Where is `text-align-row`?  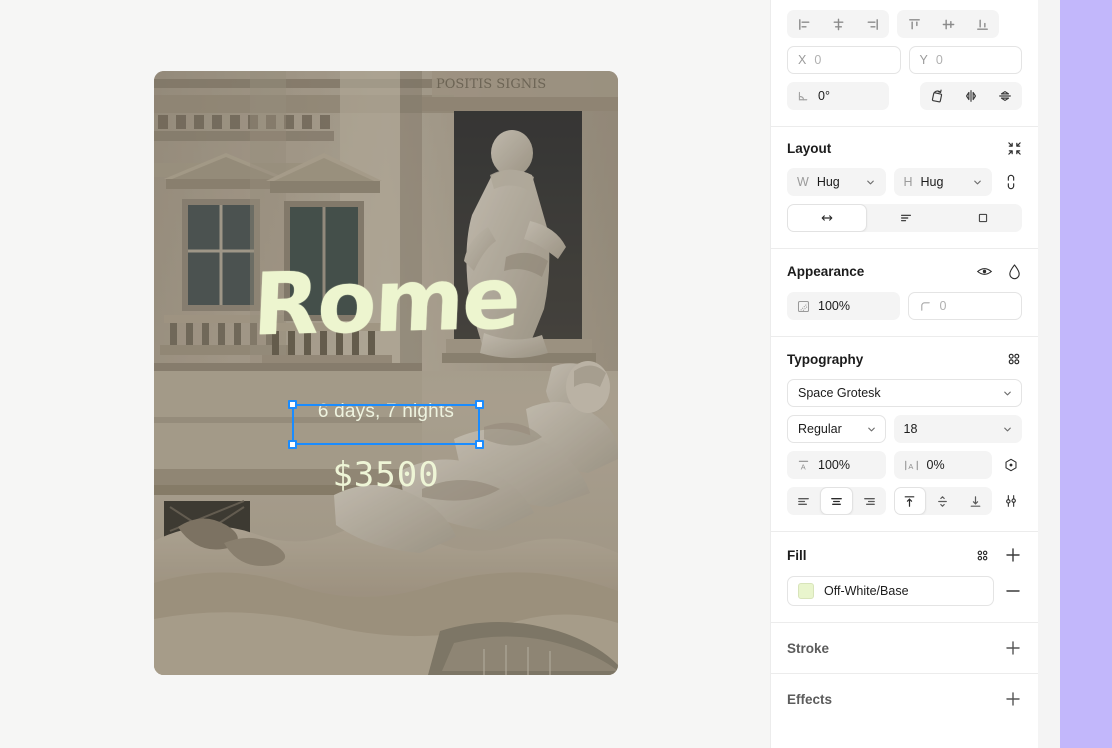 text-align-row is located at coordinates (904, 501).